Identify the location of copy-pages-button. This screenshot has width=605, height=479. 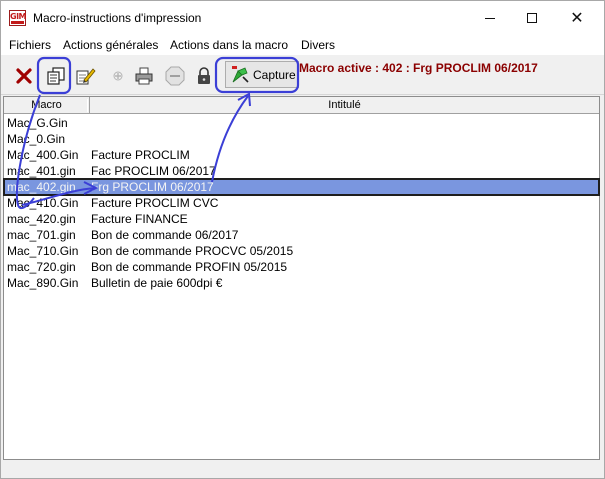
(56, 76).